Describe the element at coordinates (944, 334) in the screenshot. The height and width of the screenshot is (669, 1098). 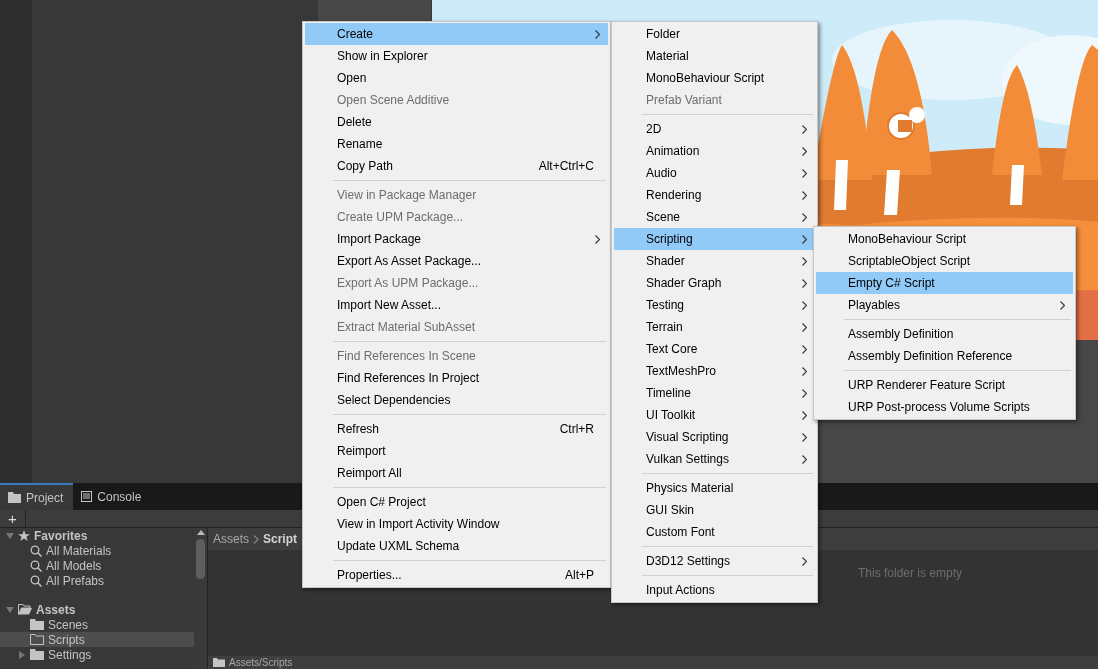
I see `menu-item: Assembly Definition` at that location.